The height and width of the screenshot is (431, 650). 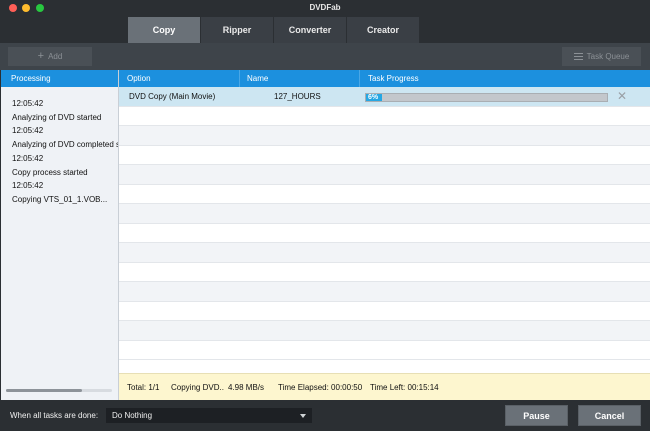 What do you see at coordinates (297, 96) in the screenshot?
I see `task-name: 127_HOURS` at bounding box center [297, 96].